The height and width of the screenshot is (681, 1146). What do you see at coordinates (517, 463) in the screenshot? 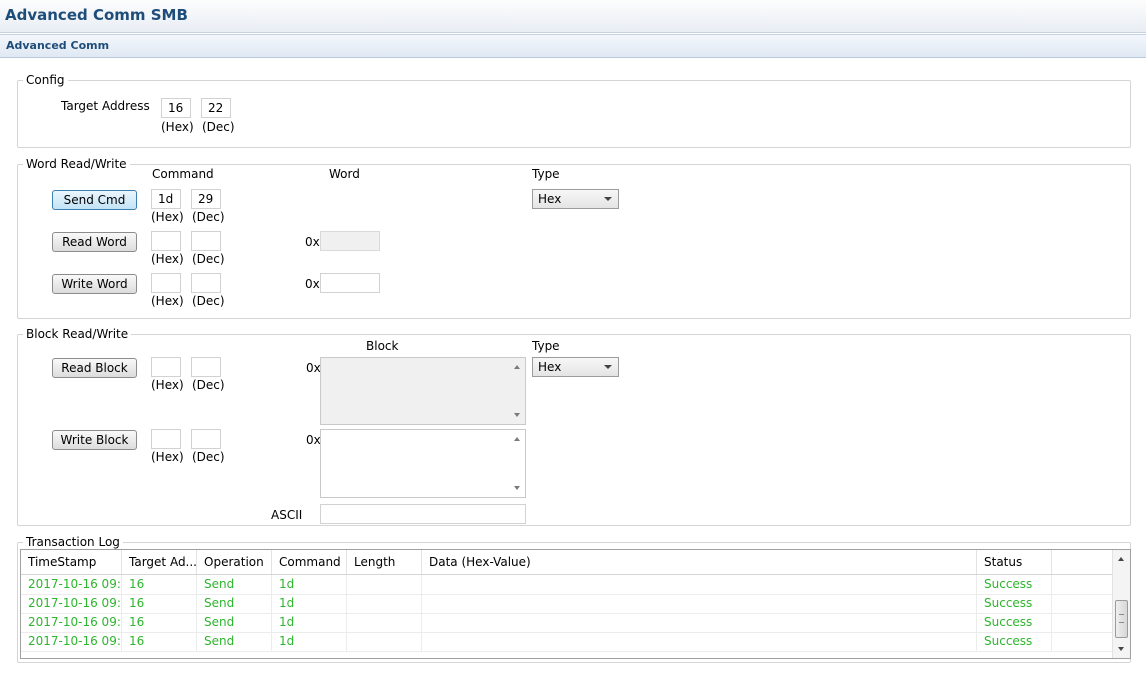
I see `write-block-scrollbar` at bounding box center [517, 463].